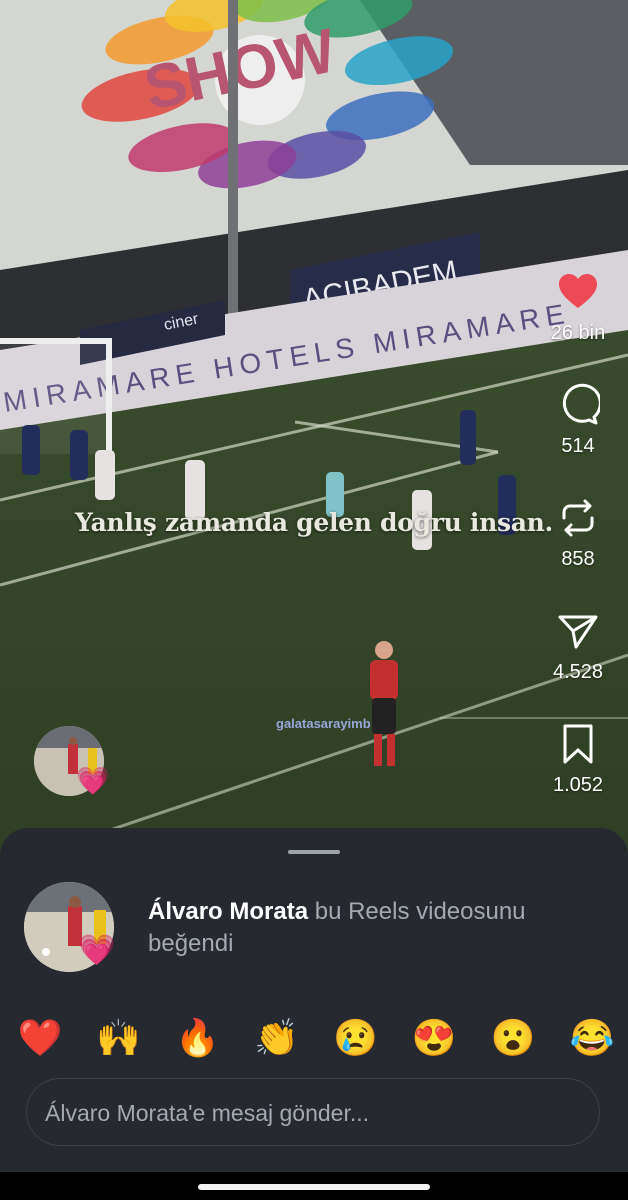 The height and width of the screenshot is (1200, 628). What do you see at coordinates (40, 1038) in the screenshot?
I see `reaction-heart-icon: ❤️` at bounding box center [40, 1038].